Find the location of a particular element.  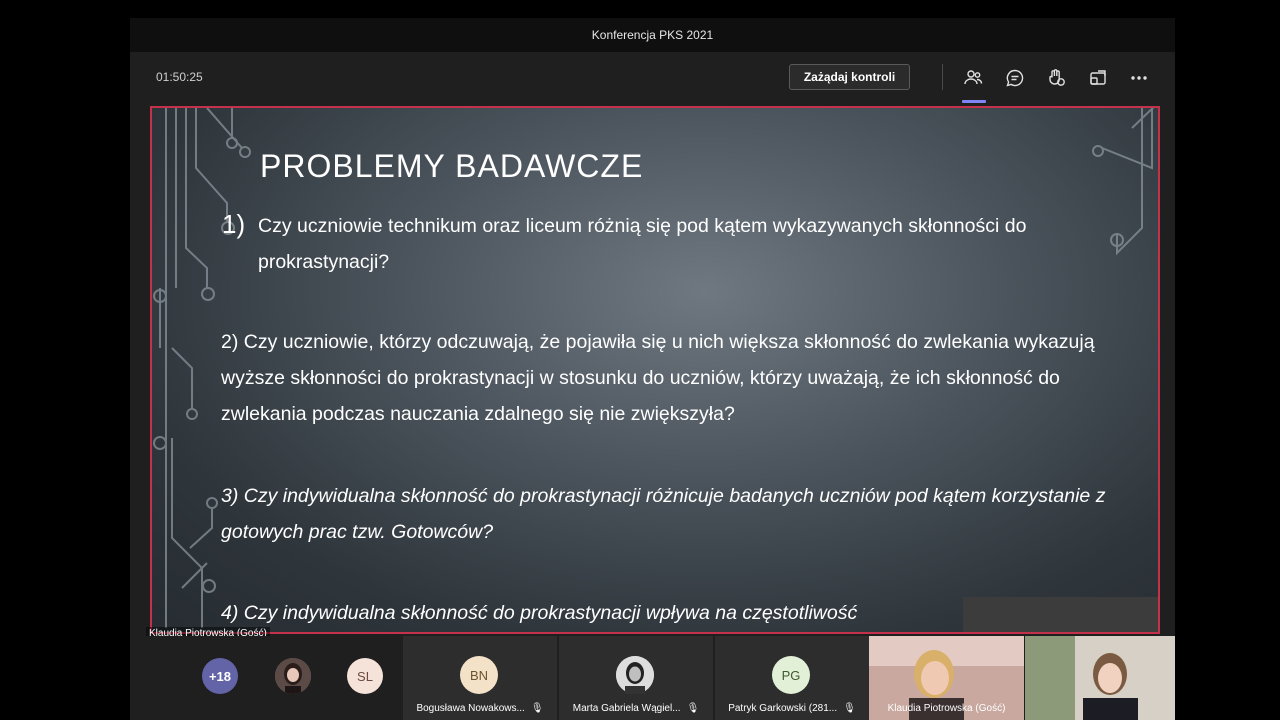

toolbar-divider is located at coordinates (942, 77).